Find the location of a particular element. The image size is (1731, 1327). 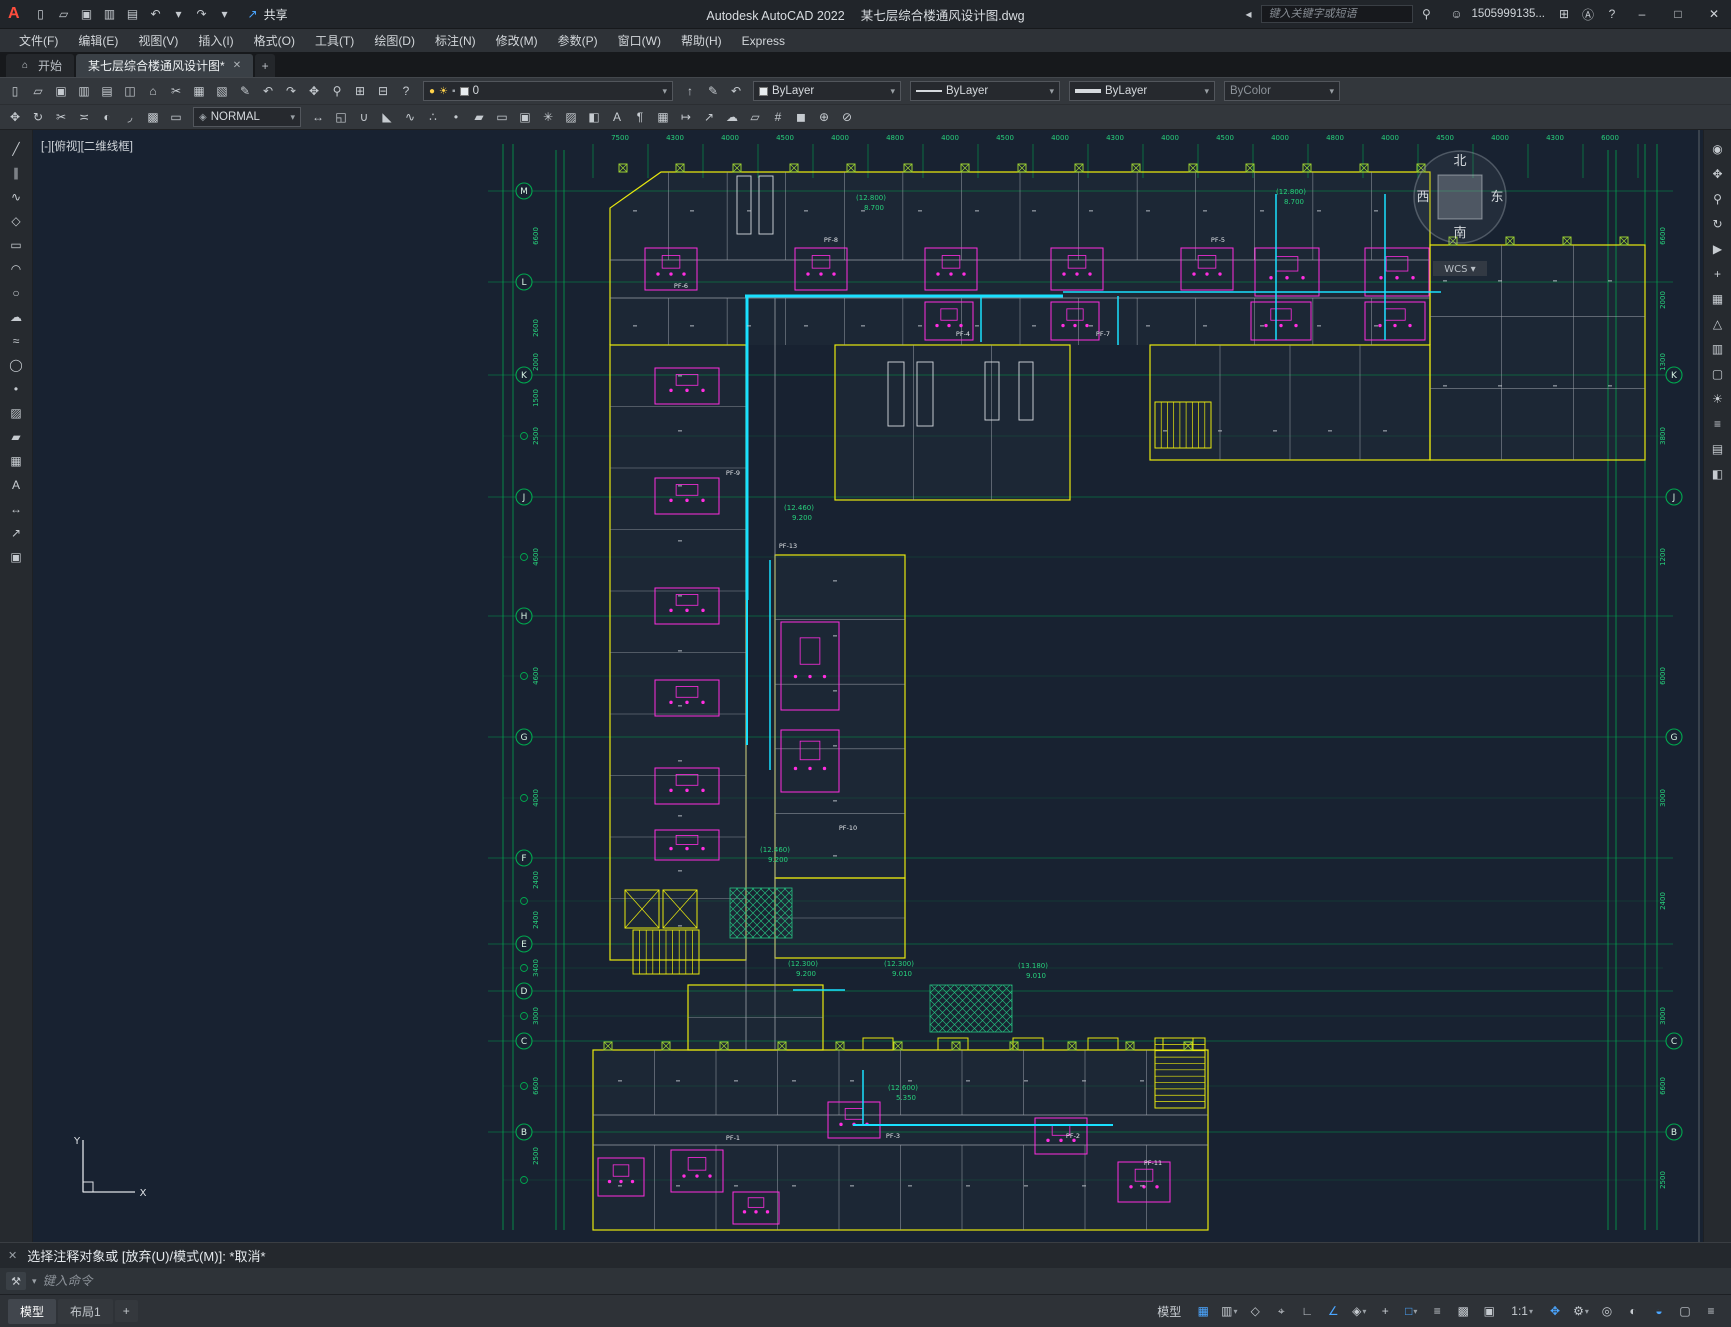

zoom-icon: ⚲ is located at coordinates (1718, 198).